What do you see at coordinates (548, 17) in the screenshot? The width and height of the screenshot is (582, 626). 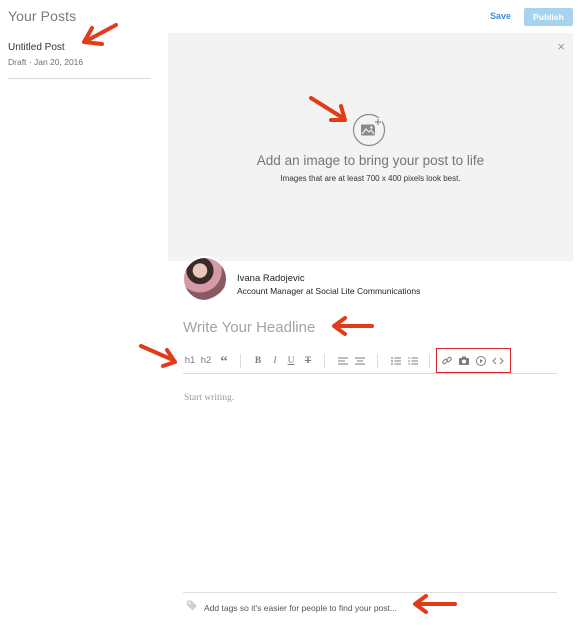 I see `publish-button: Publish` at bounding box center [548, 17].